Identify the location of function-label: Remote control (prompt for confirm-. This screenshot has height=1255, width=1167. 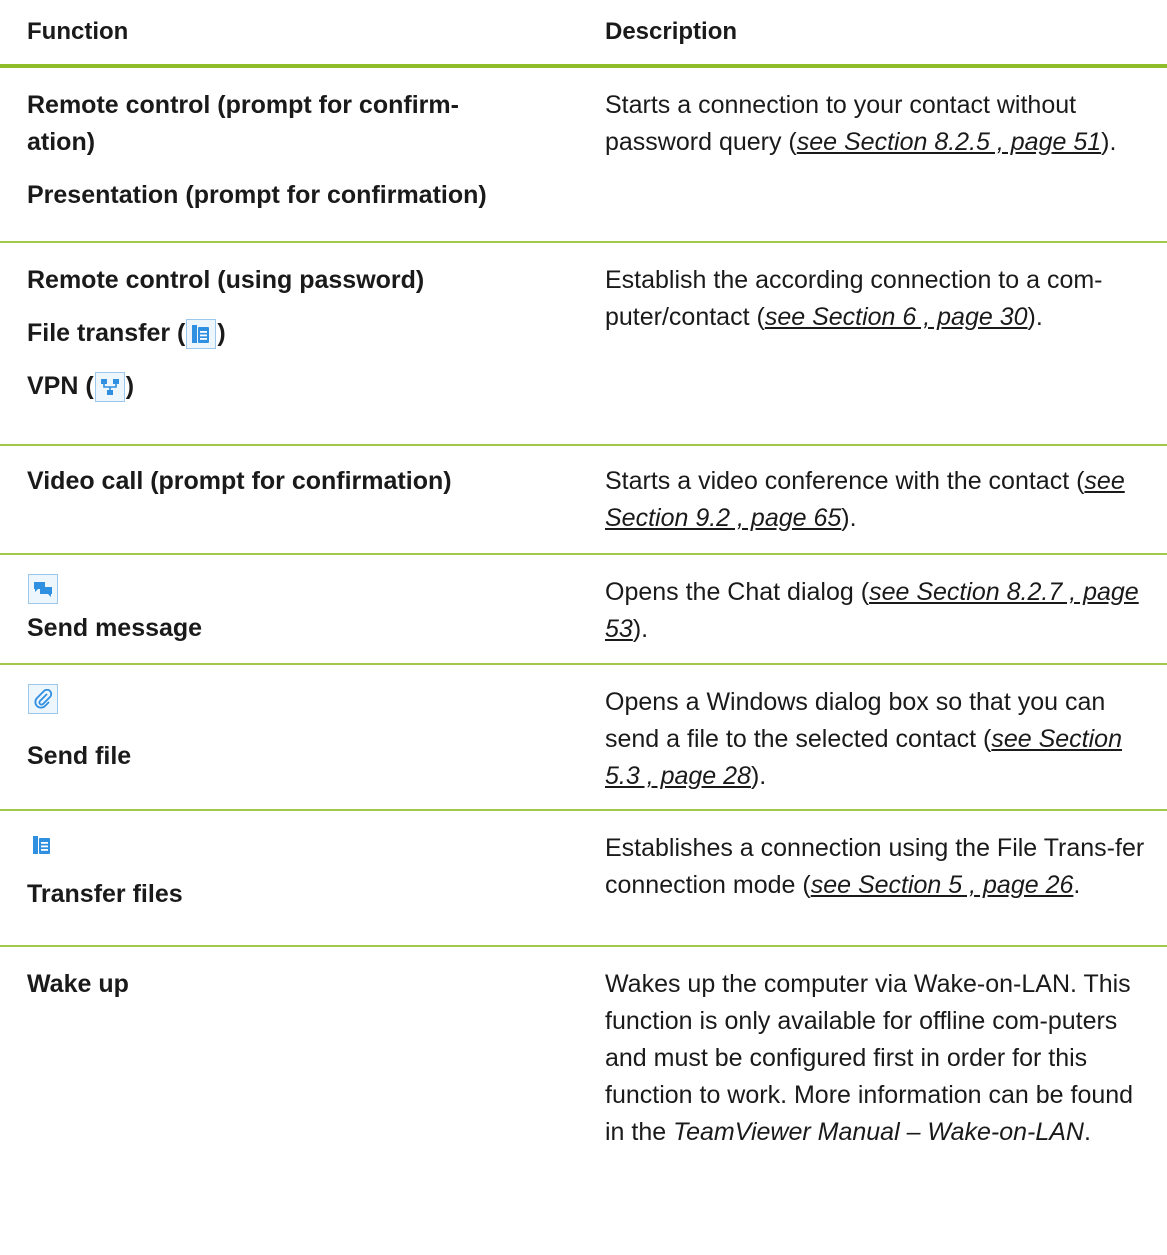
(243, 105).